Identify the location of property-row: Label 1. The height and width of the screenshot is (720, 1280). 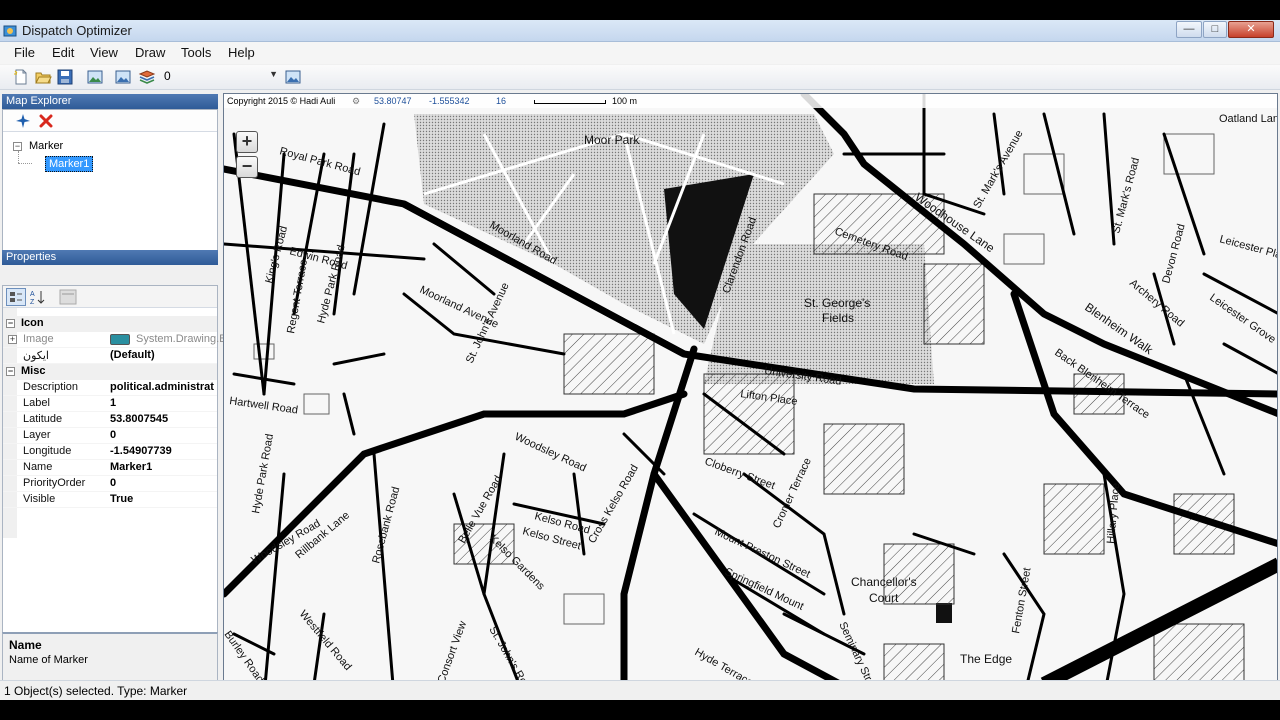
(110, 404).